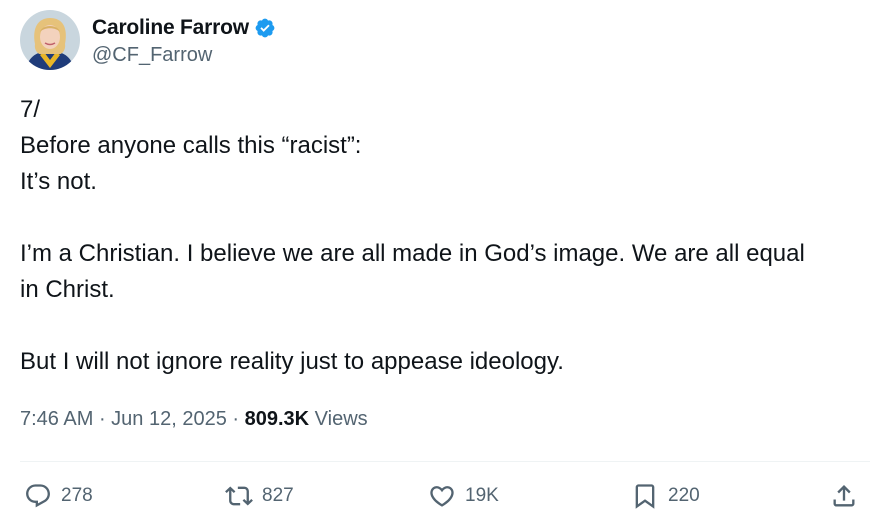 The width and height of the screenshot is (882, 520). I want to click on author-info: Caroline Farrow @CF_Farrow, so click(184, 40).